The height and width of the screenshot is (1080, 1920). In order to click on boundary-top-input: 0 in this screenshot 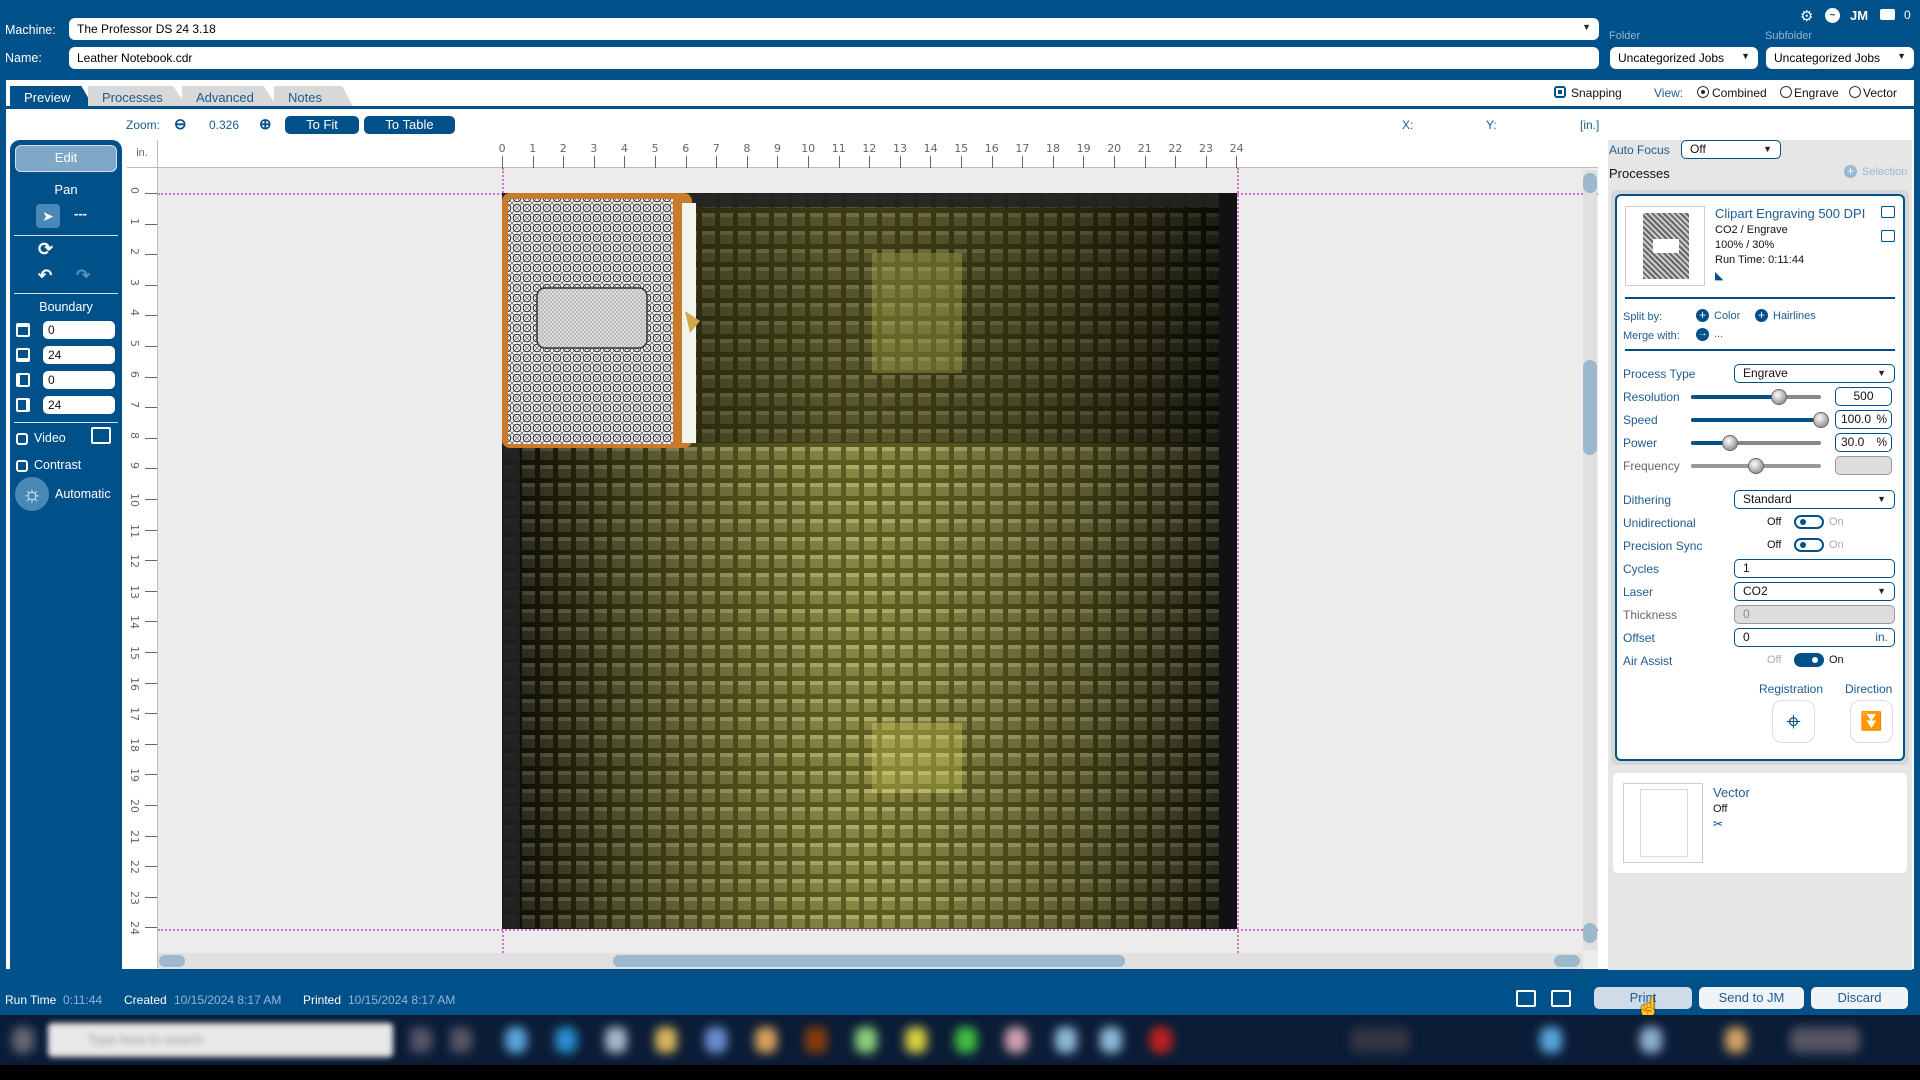, I will do `click(79, 330)`.